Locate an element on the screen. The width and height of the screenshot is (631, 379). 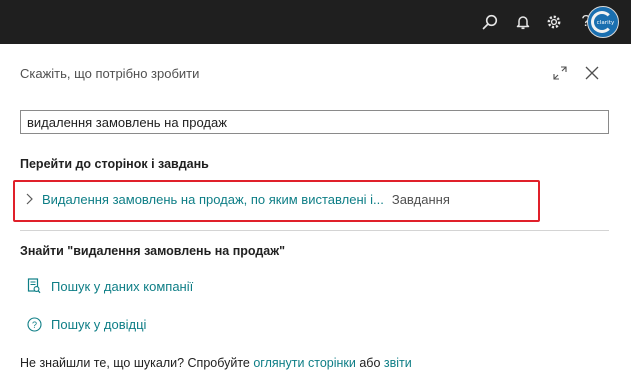
divider is located at coordinates (314, 230).